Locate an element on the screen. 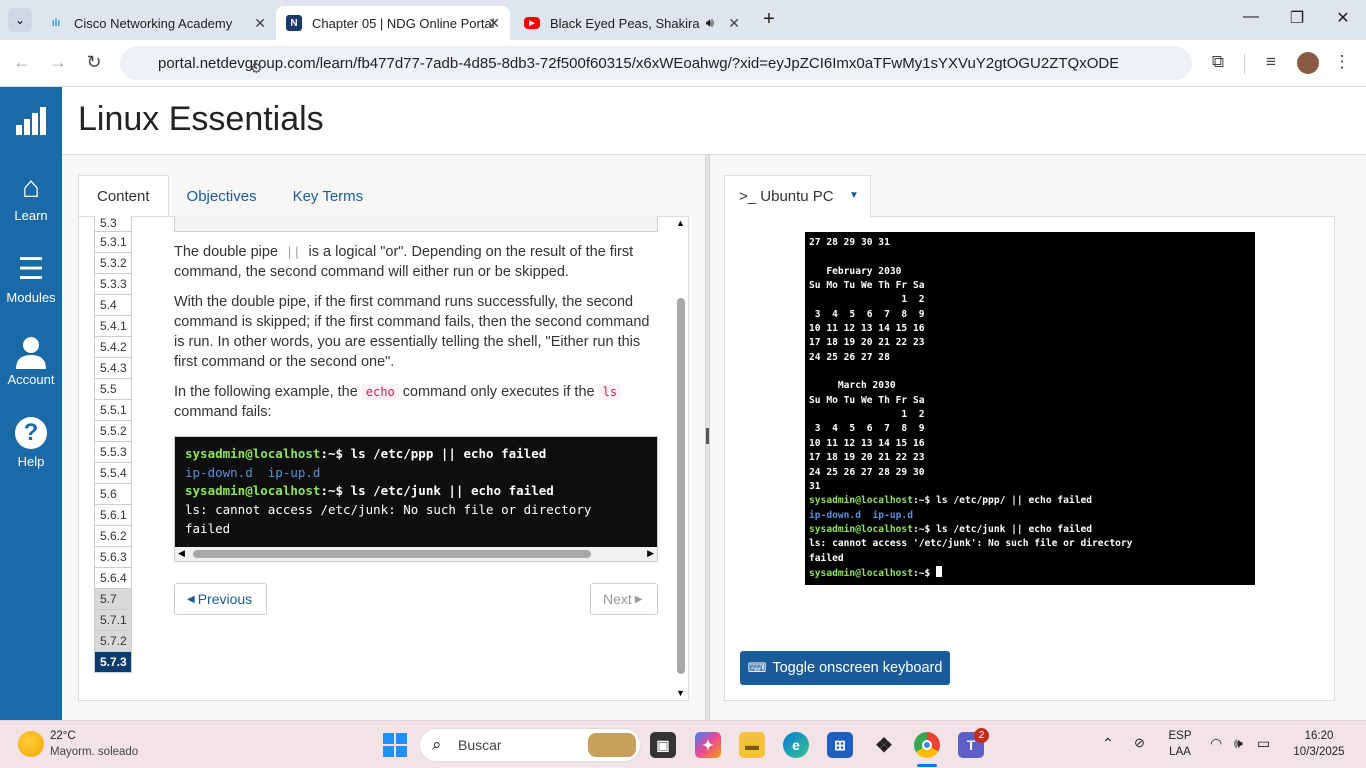  close-window-button: ✕ is located at coordinates (1343, 18).